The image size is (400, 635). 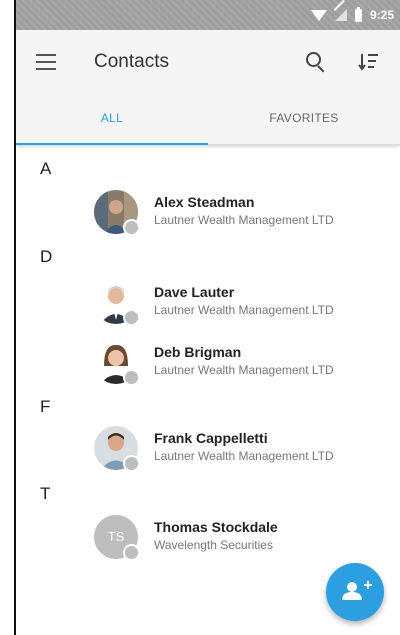 What do you see at coordinates (112, 144) in the screenshot?
I see `active-tab-indicator` at bounding box center [112, 144].